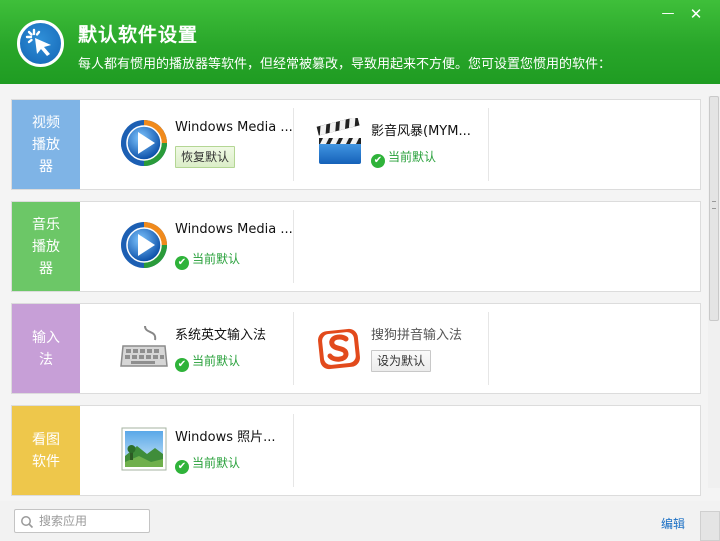  What do you see at coordinates (360, 521) in the screenshot?
I see `footer-bar: 编辑` at bounding box center [360, 521].